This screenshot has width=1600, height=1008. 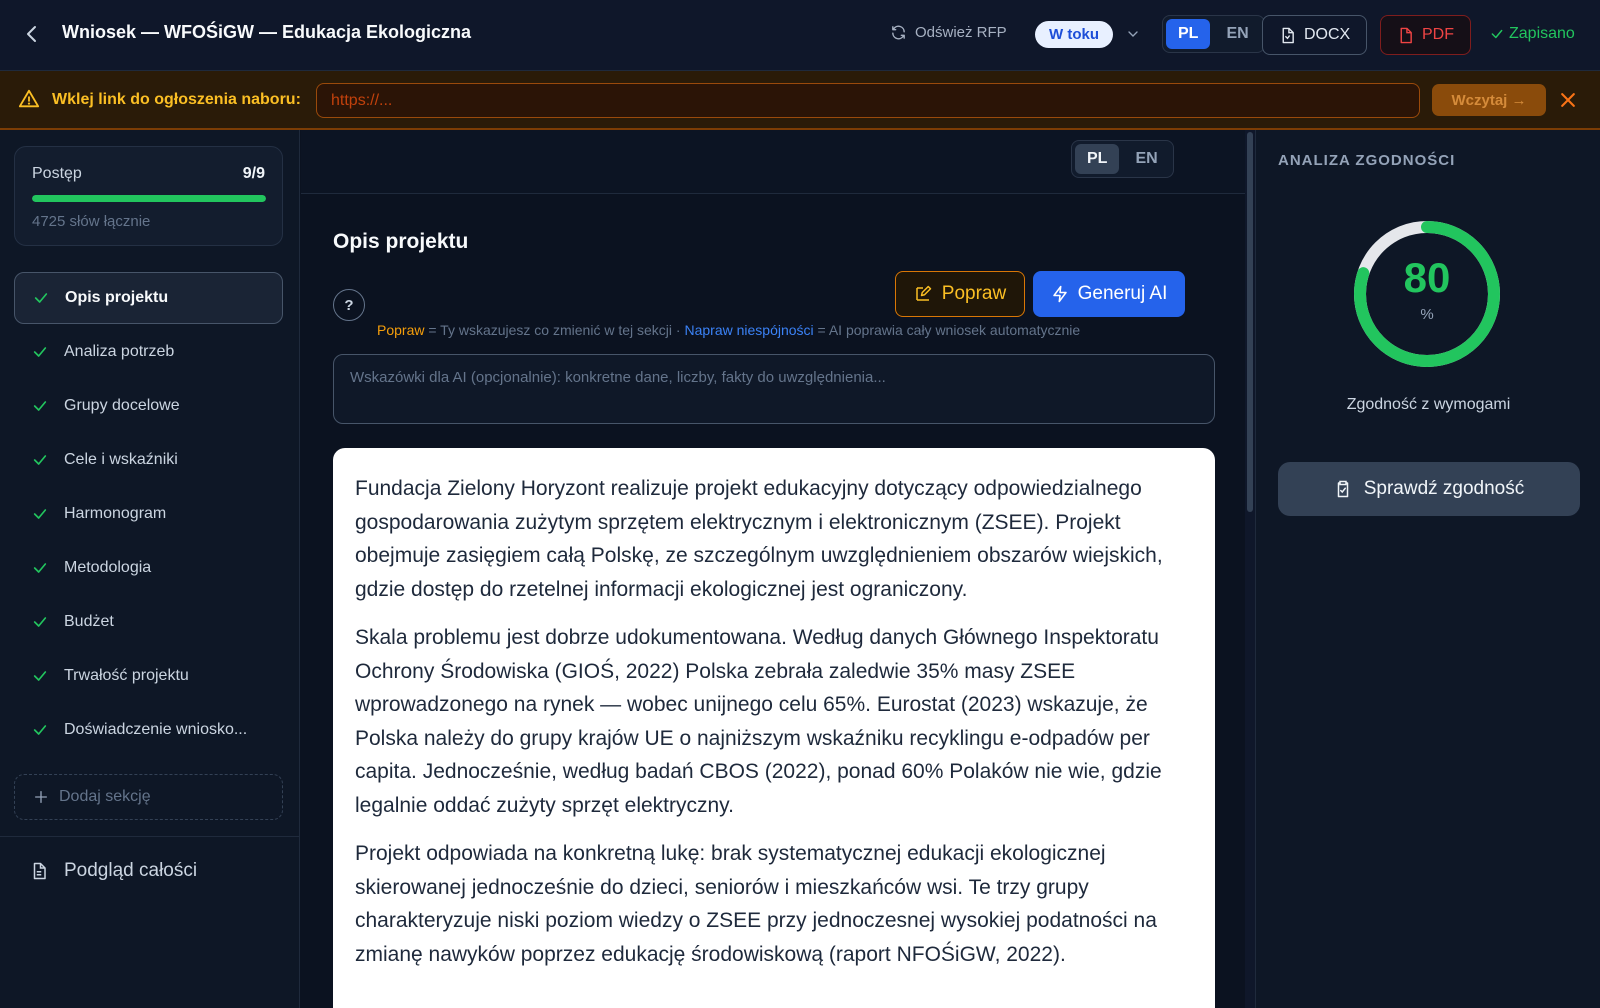 I want to click on compliance-unit: %, so click(x=1427, y=314).